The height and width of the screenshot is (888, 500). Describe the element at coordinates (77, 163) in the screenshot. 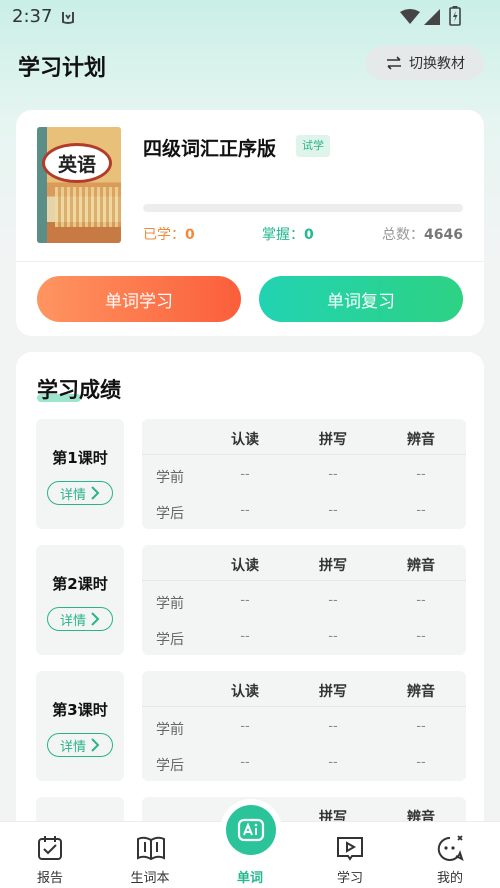

I see `book-cover-label: 英语` at that location.